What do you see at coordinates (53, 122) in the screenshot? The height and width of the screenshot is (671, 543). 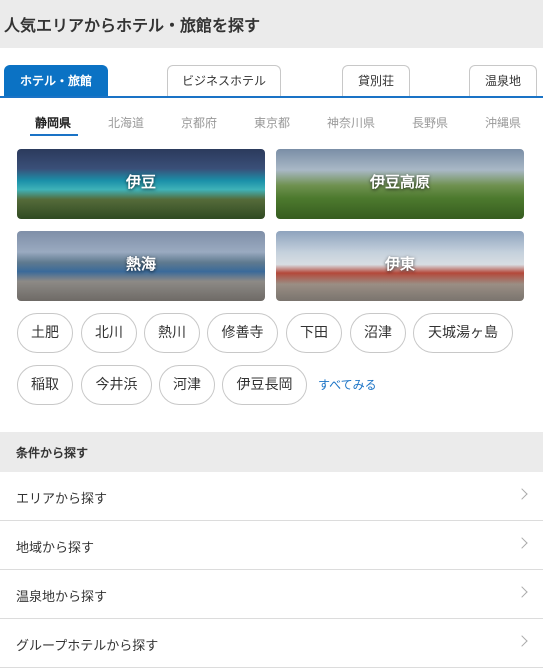 I see `pref-tab-shizuoka: 静岡県` at bounding box center [53, 122].